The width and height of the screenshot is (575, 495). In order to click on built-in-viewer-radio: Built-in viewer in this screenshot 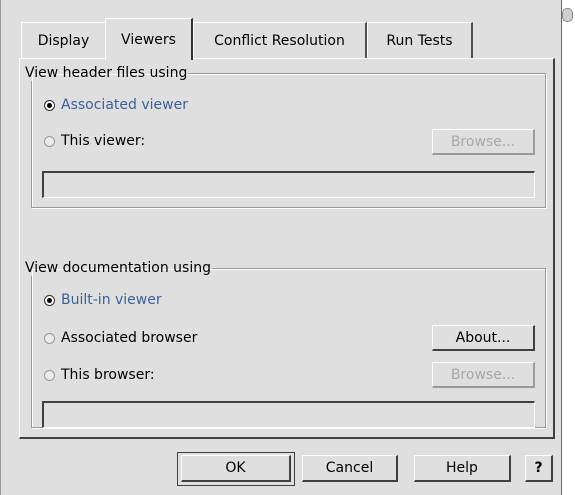, I will do `click(103, 300)`.